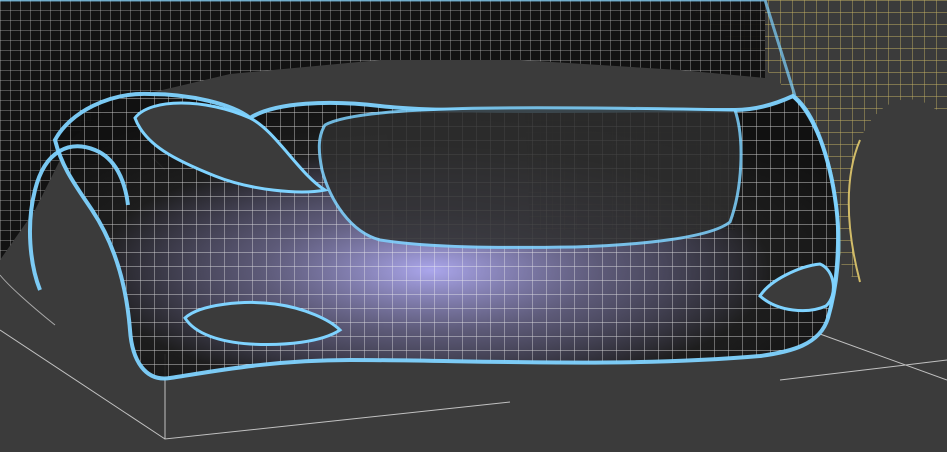 This screenshot has width=947, height=452. What do you see at coordinates (530, 177) in the screenshot?
I see `center-grille-opening` at bounding box center [530, 177].